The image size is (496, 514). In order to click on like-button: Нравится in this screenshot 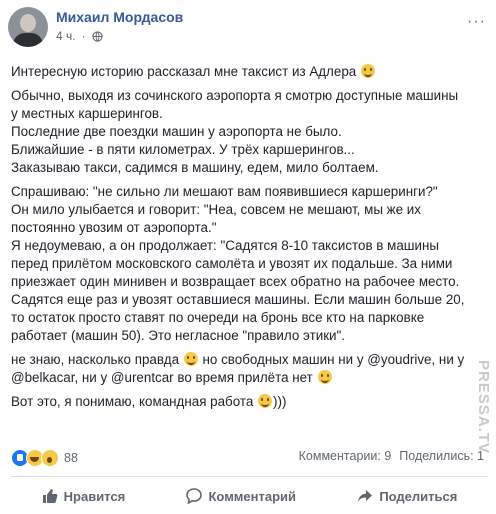, I will do `click(84, 496)`.